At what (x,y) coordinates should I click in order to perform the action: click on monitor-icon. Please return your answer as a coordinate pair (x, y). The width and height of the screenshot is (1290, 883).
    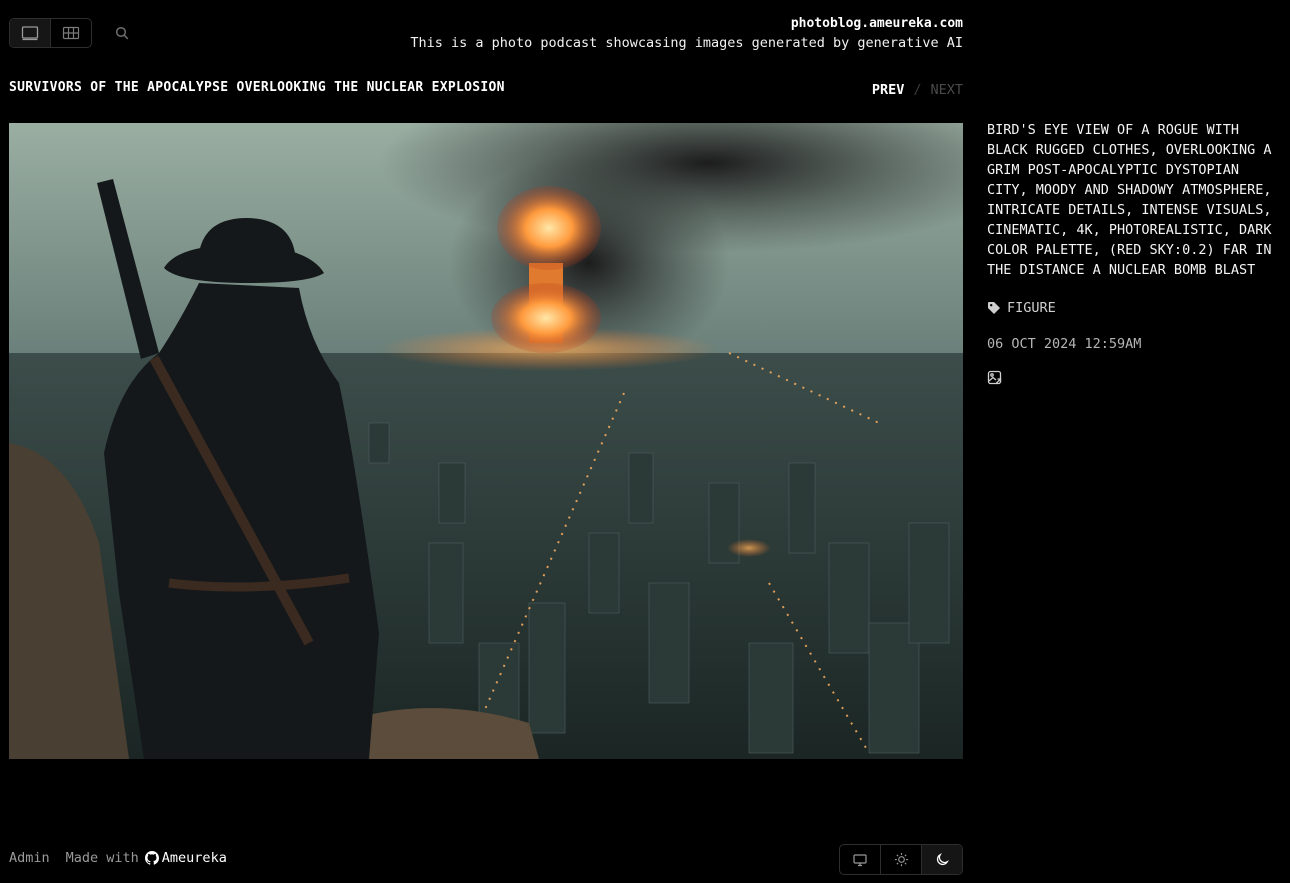
    Looking at the image, I should click on (860, 859).